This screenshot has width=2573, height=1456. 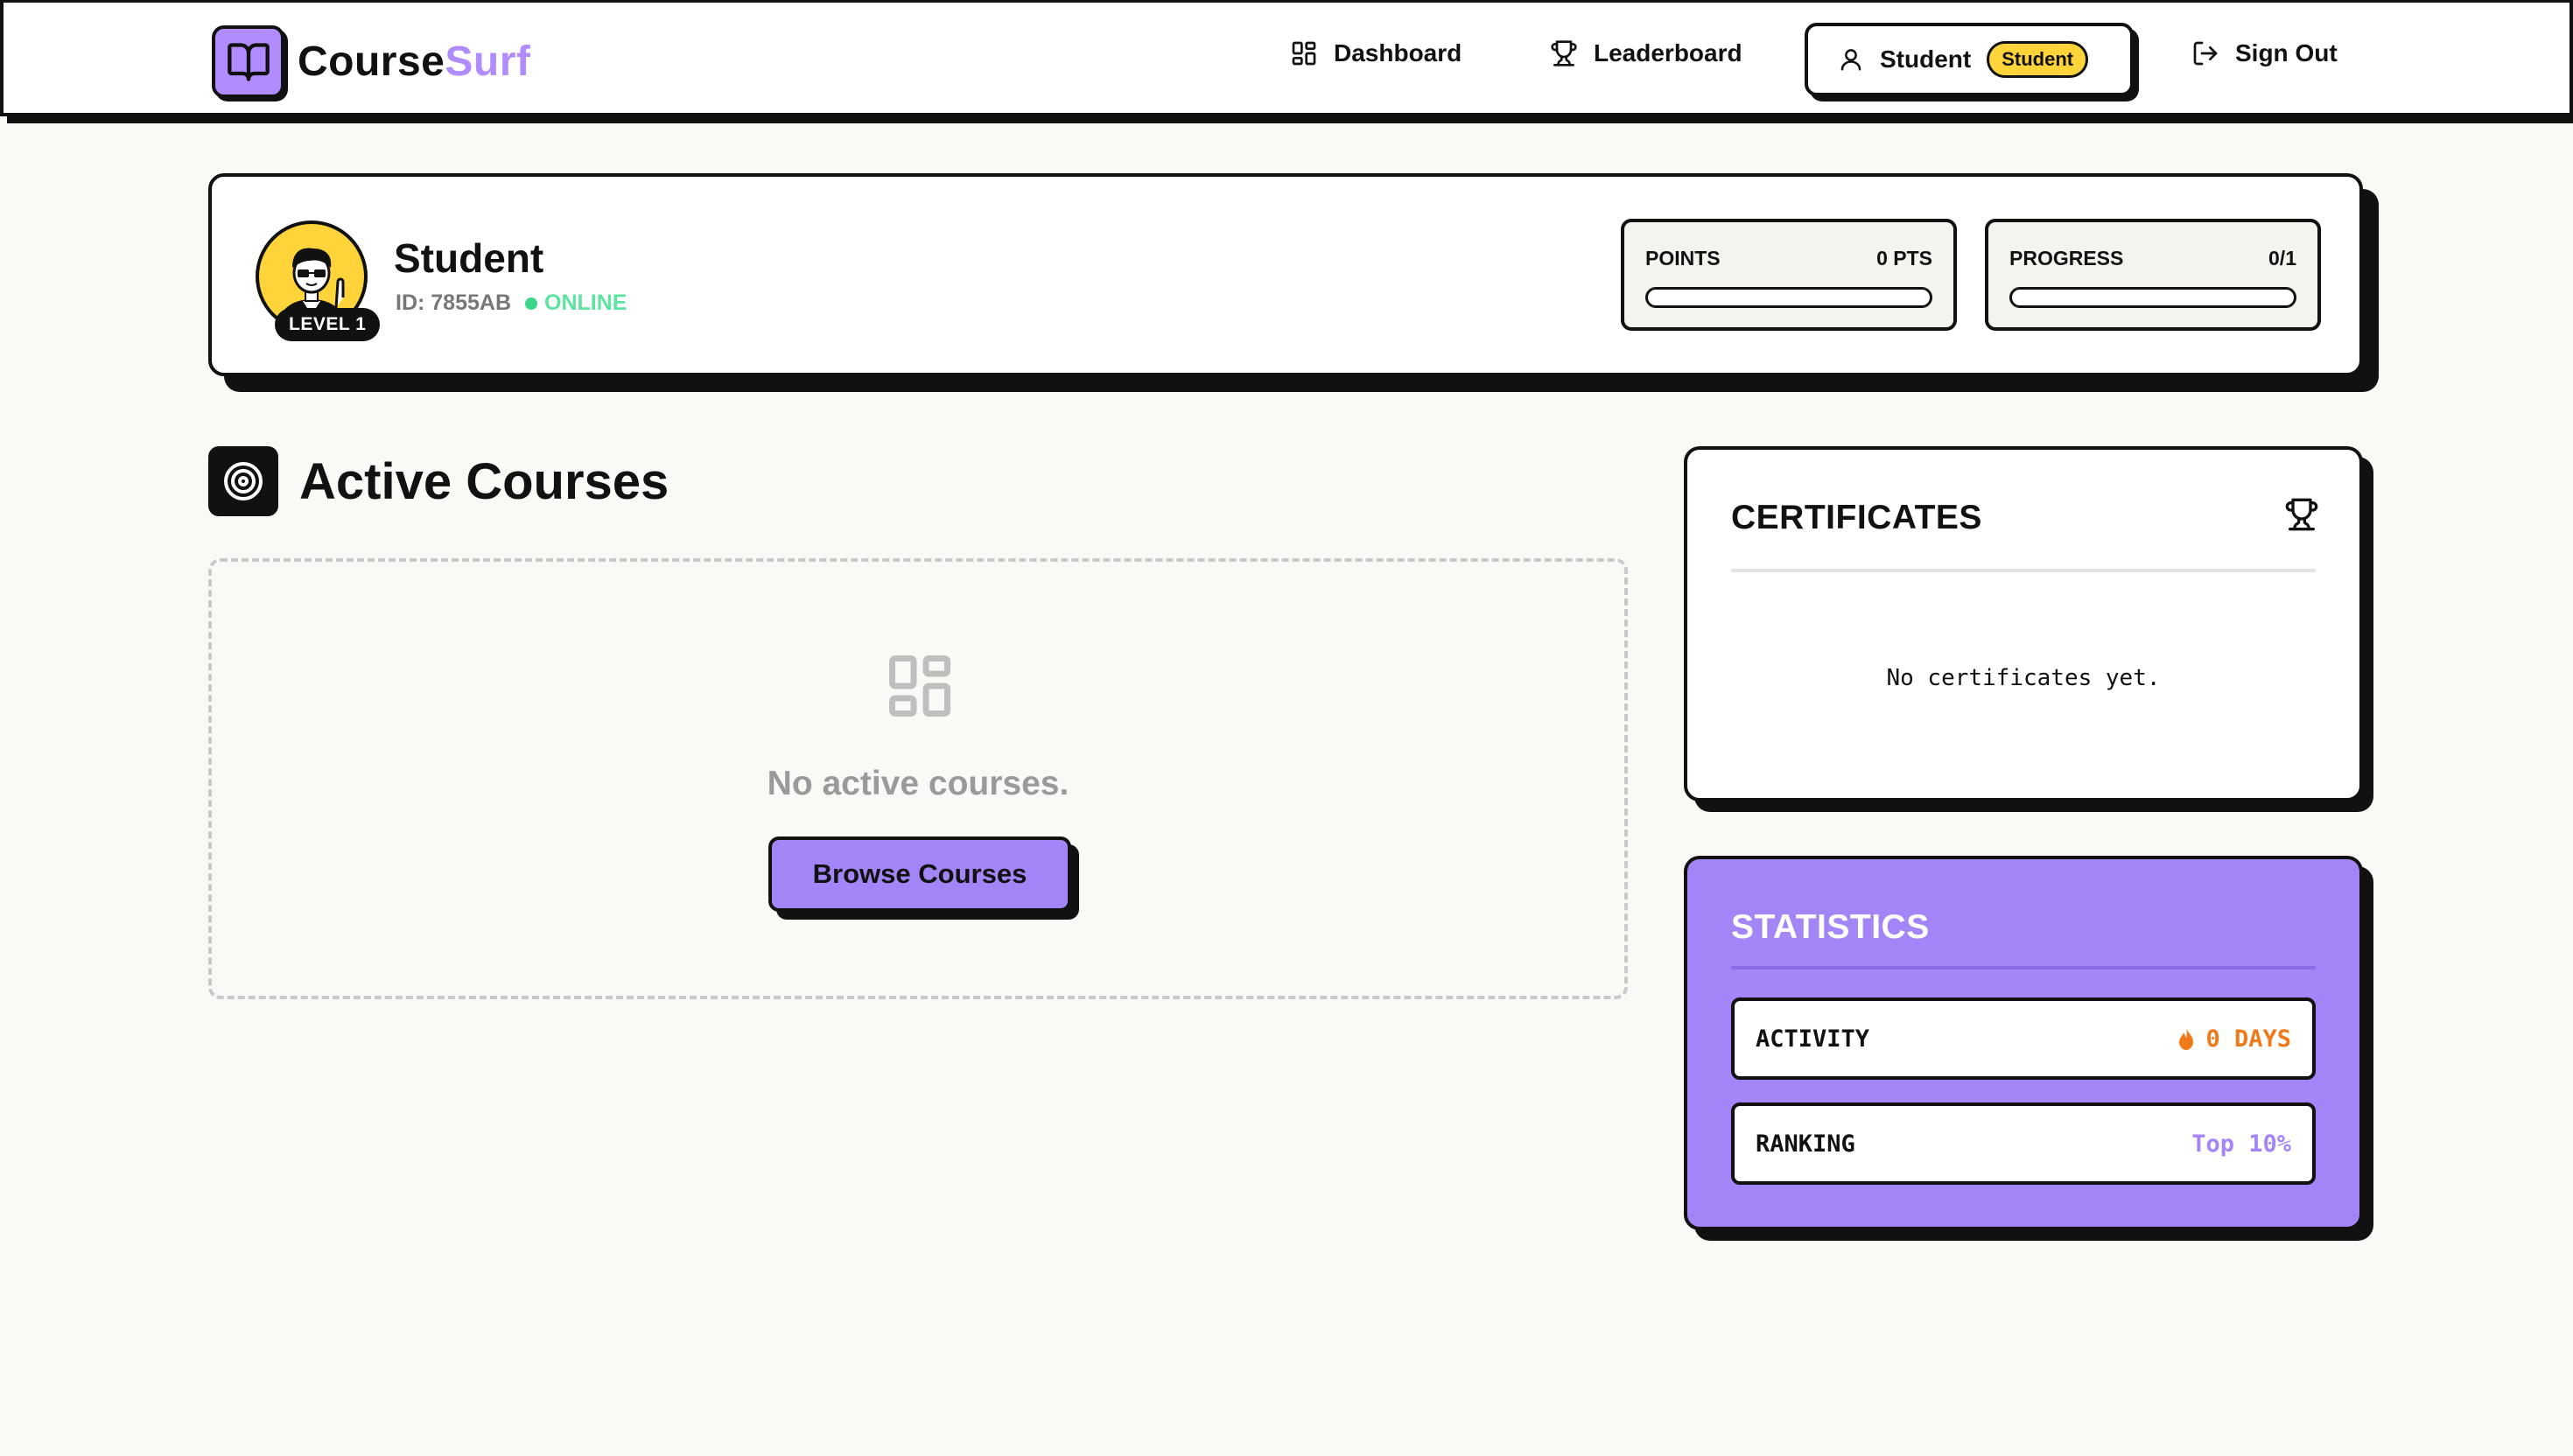 What do you see at coordinates (1813, 1039) in the screenshot?
I see `activity-label: ACTIVITY` at bounding box center [1813, 1039].